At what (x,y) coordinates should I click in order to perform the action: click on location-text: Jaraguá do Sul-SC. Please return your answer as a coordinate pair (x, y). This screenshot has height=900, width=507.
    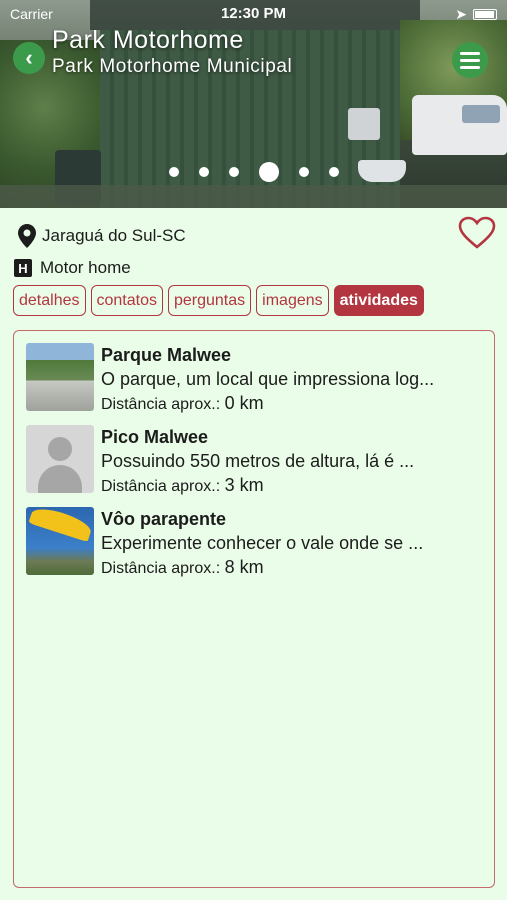
    Looking at the image, I should click on (114, 235).